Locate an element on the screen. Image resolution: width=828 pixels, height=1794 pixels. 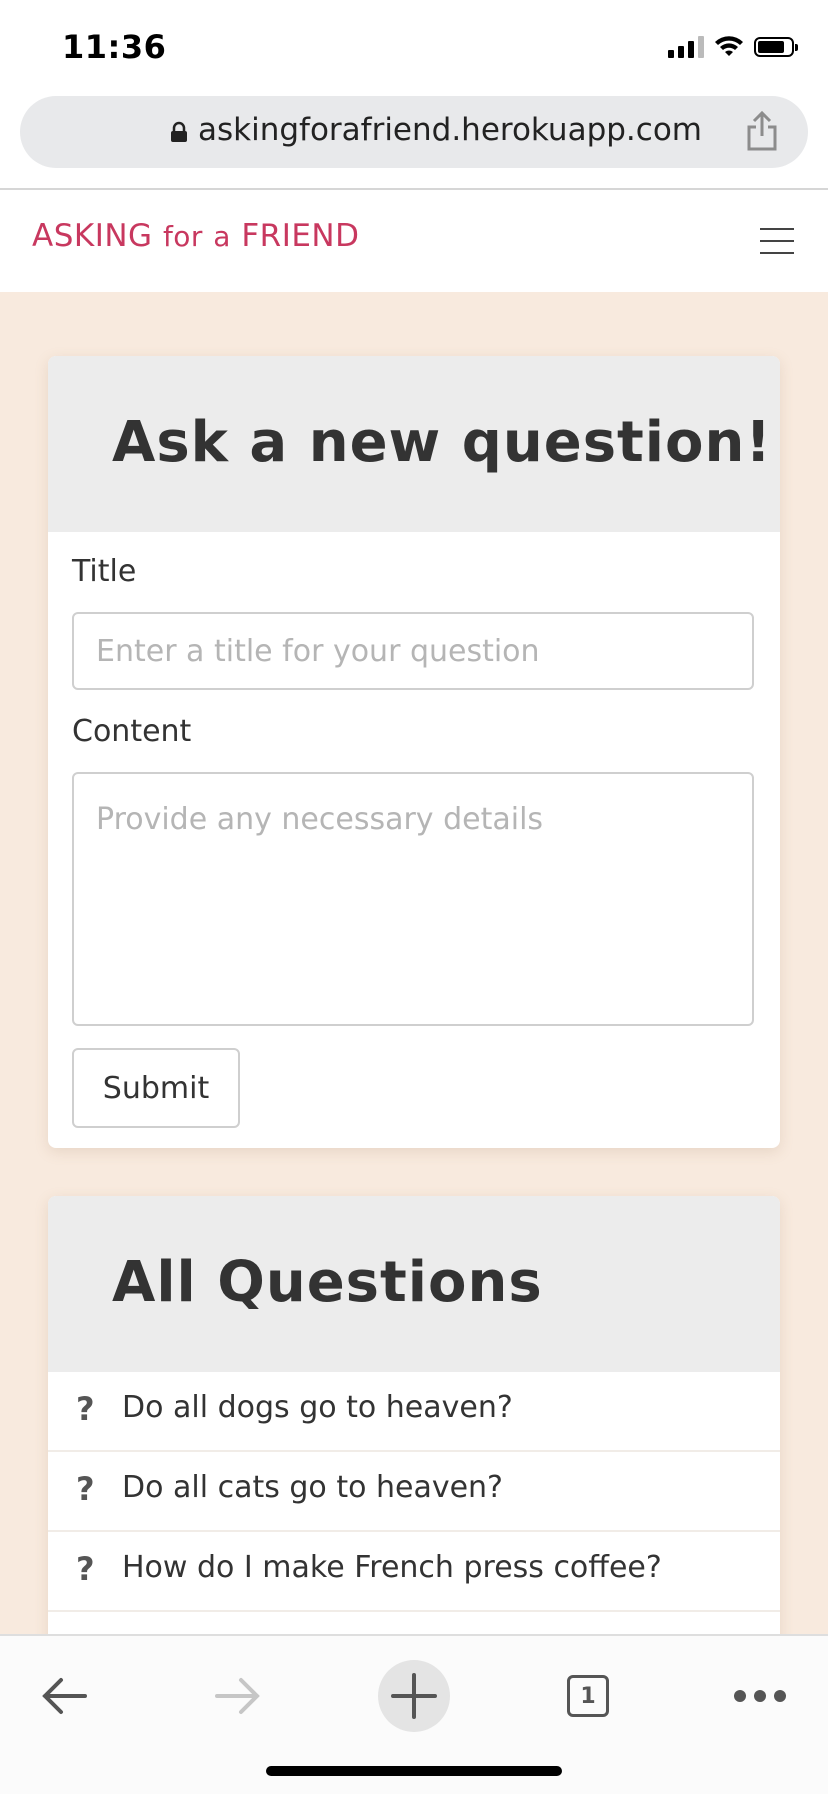
address-bar: askingforafriend.herokuapp.com is located at coordinates (414, 132).